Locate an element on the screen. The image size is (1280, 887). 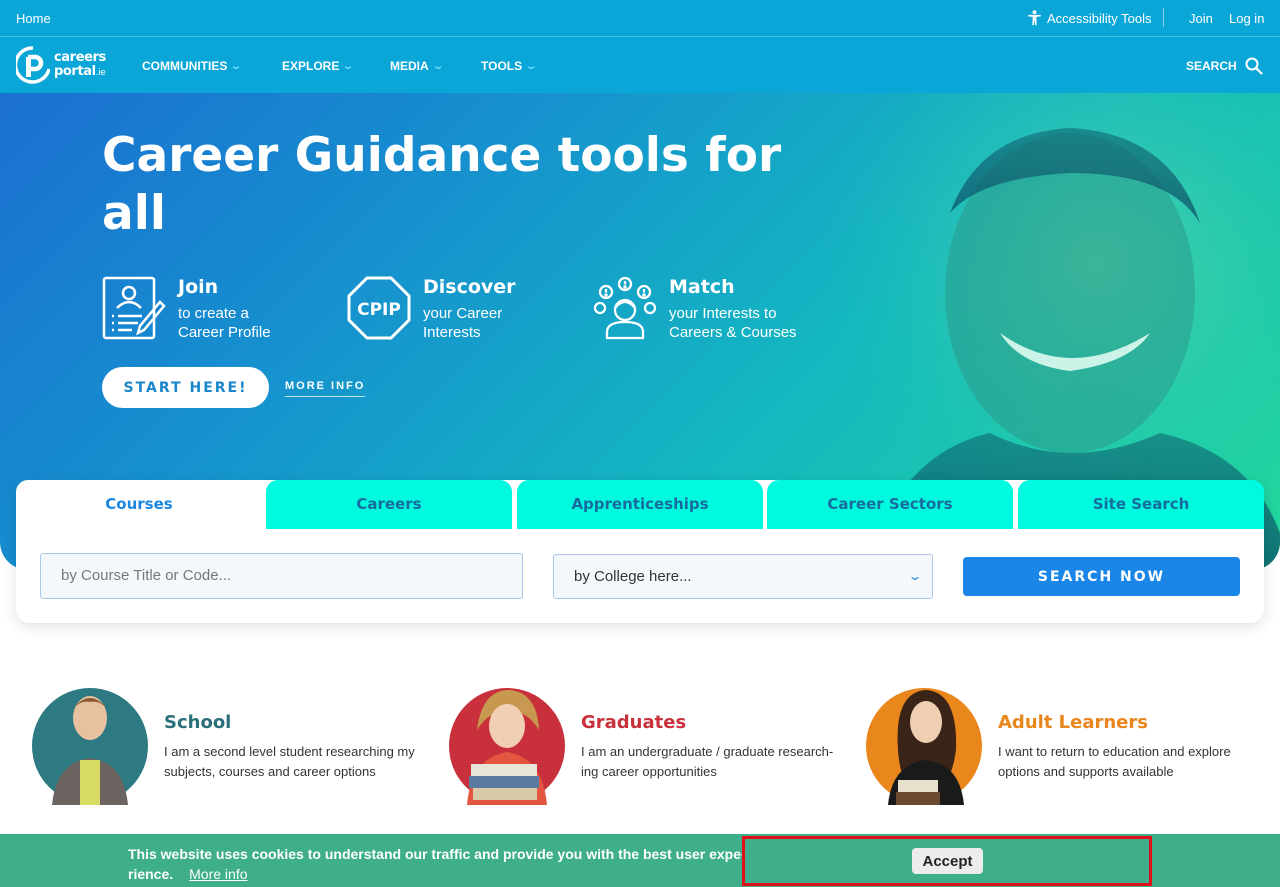
tab-apprenticeships: Apprenticeships is located at coordinates (640, 504).